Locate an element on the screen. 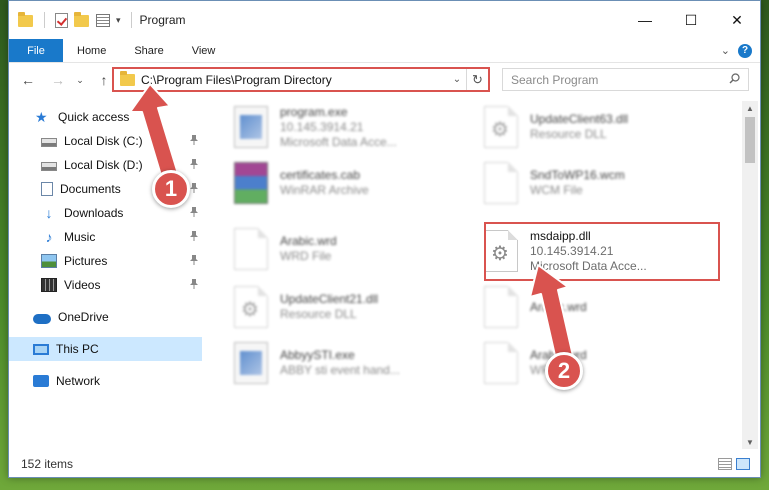 Image resolution: width=769 pixels, height=490 pixels. status-bar: 152 items is located at coordinates (384, 464).